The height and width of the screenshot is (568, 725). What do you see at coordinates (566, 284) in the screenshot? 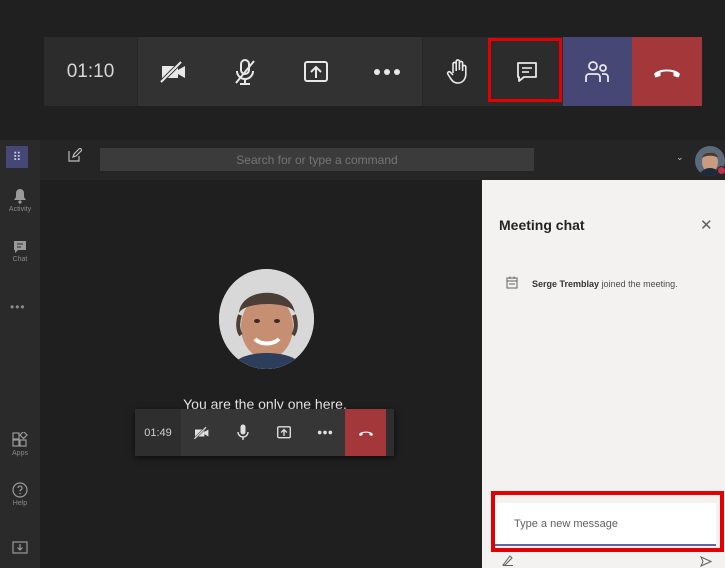
I see `message-author: Serge Tremblay` at bounding box center [566, 284].